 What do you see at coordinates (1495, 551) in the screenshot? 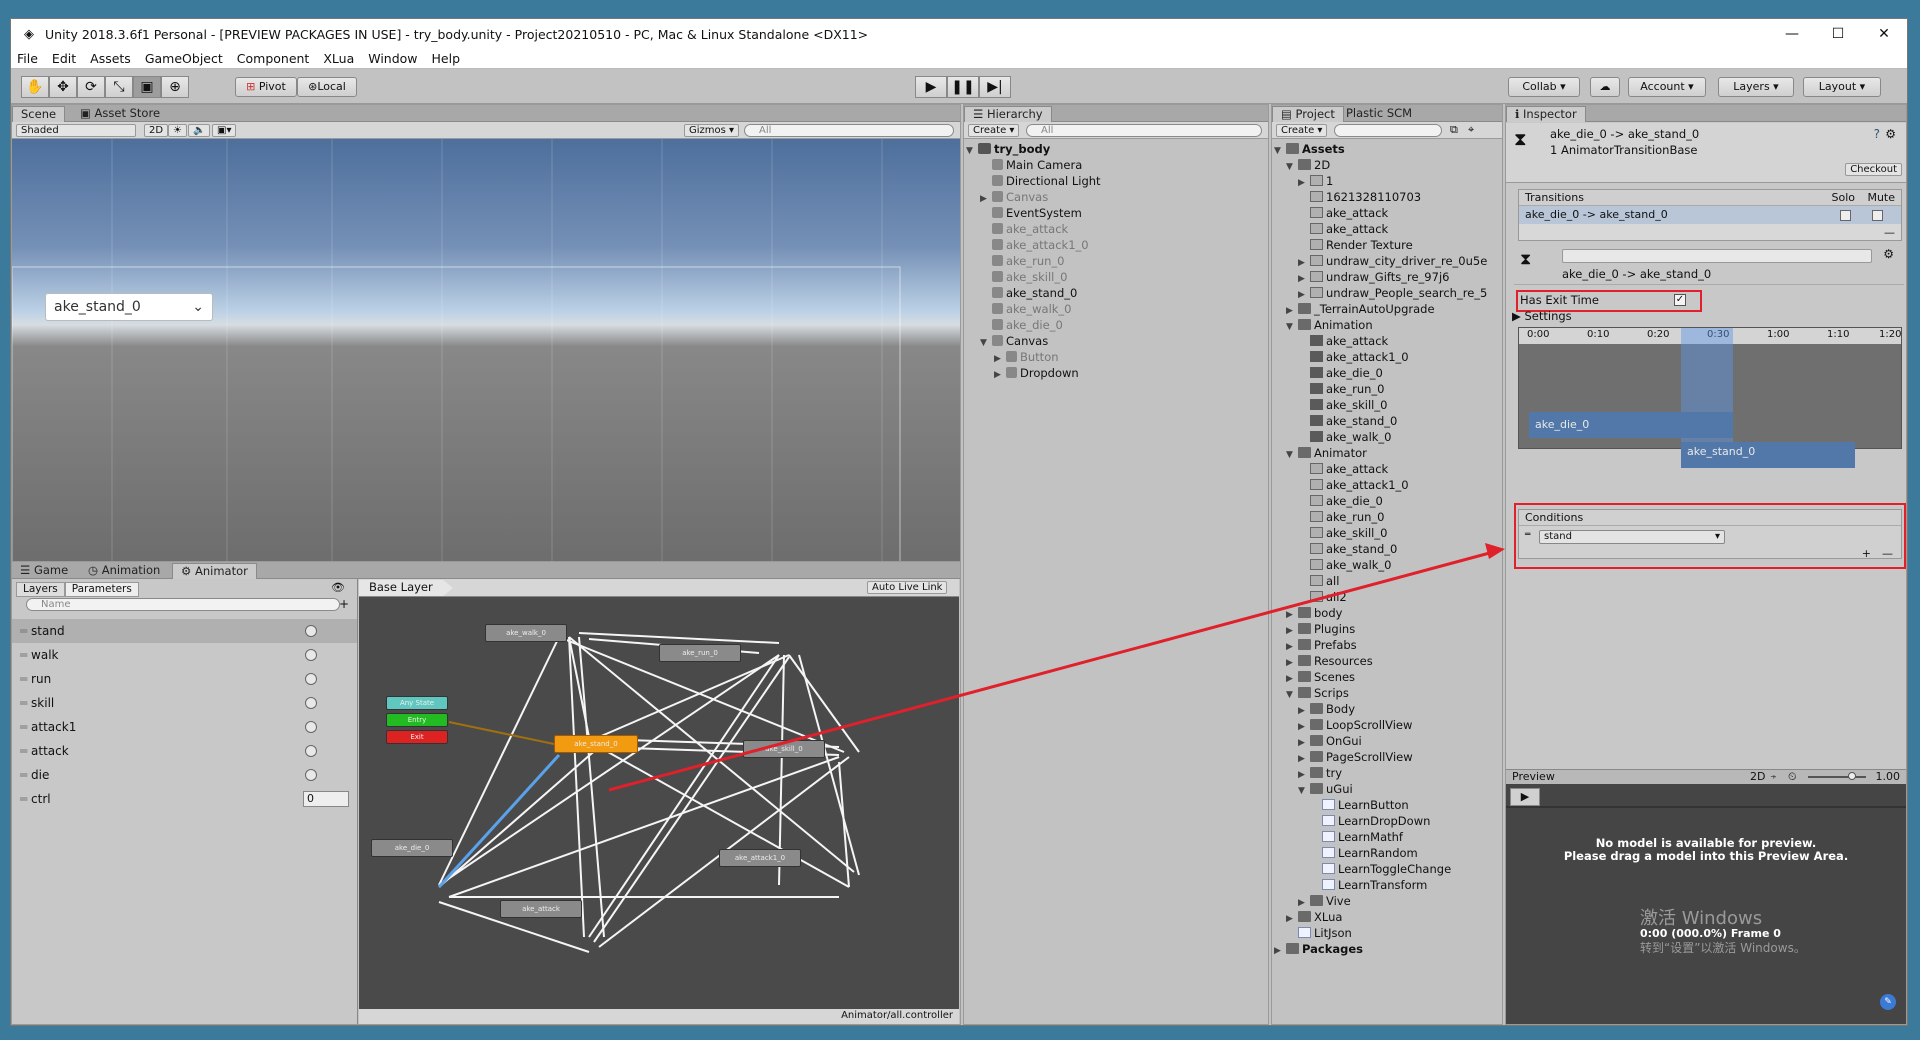
I see `annotation-arrow-head` at bounding box center [1495, 551].